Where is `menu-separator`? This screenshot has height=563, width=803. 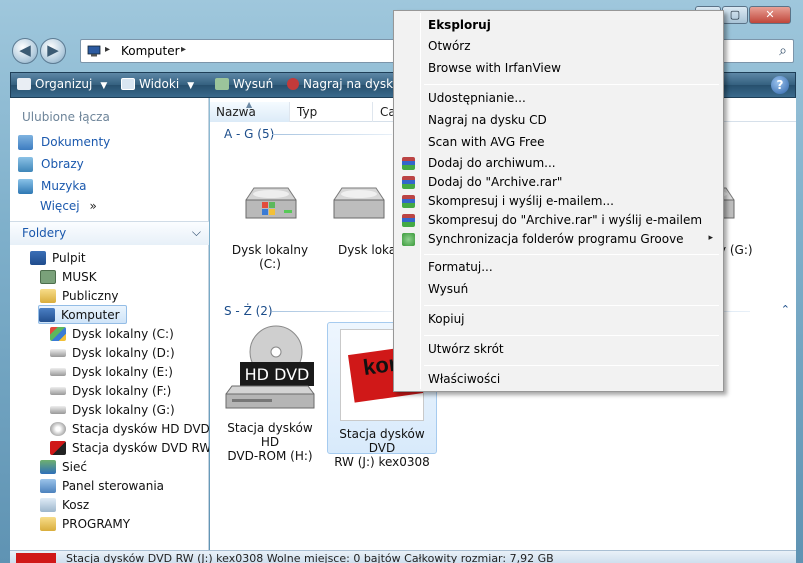
menu-separator is located at coordinates (571, 84).